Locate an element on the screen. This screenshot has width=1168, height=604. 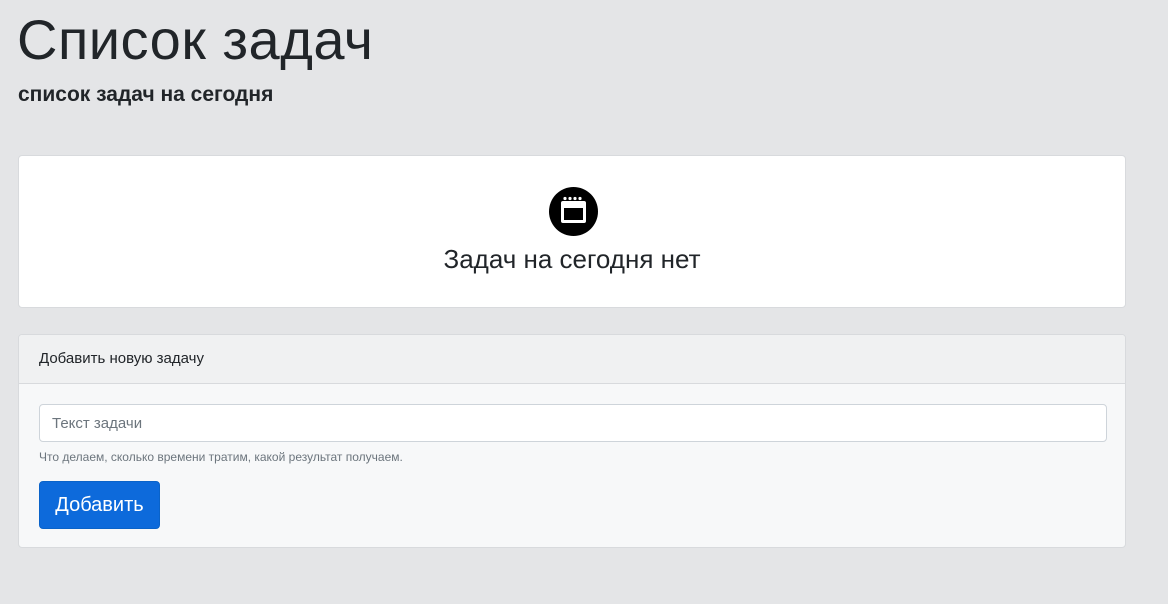
calendar-icon is located at coordinates (573, 211).